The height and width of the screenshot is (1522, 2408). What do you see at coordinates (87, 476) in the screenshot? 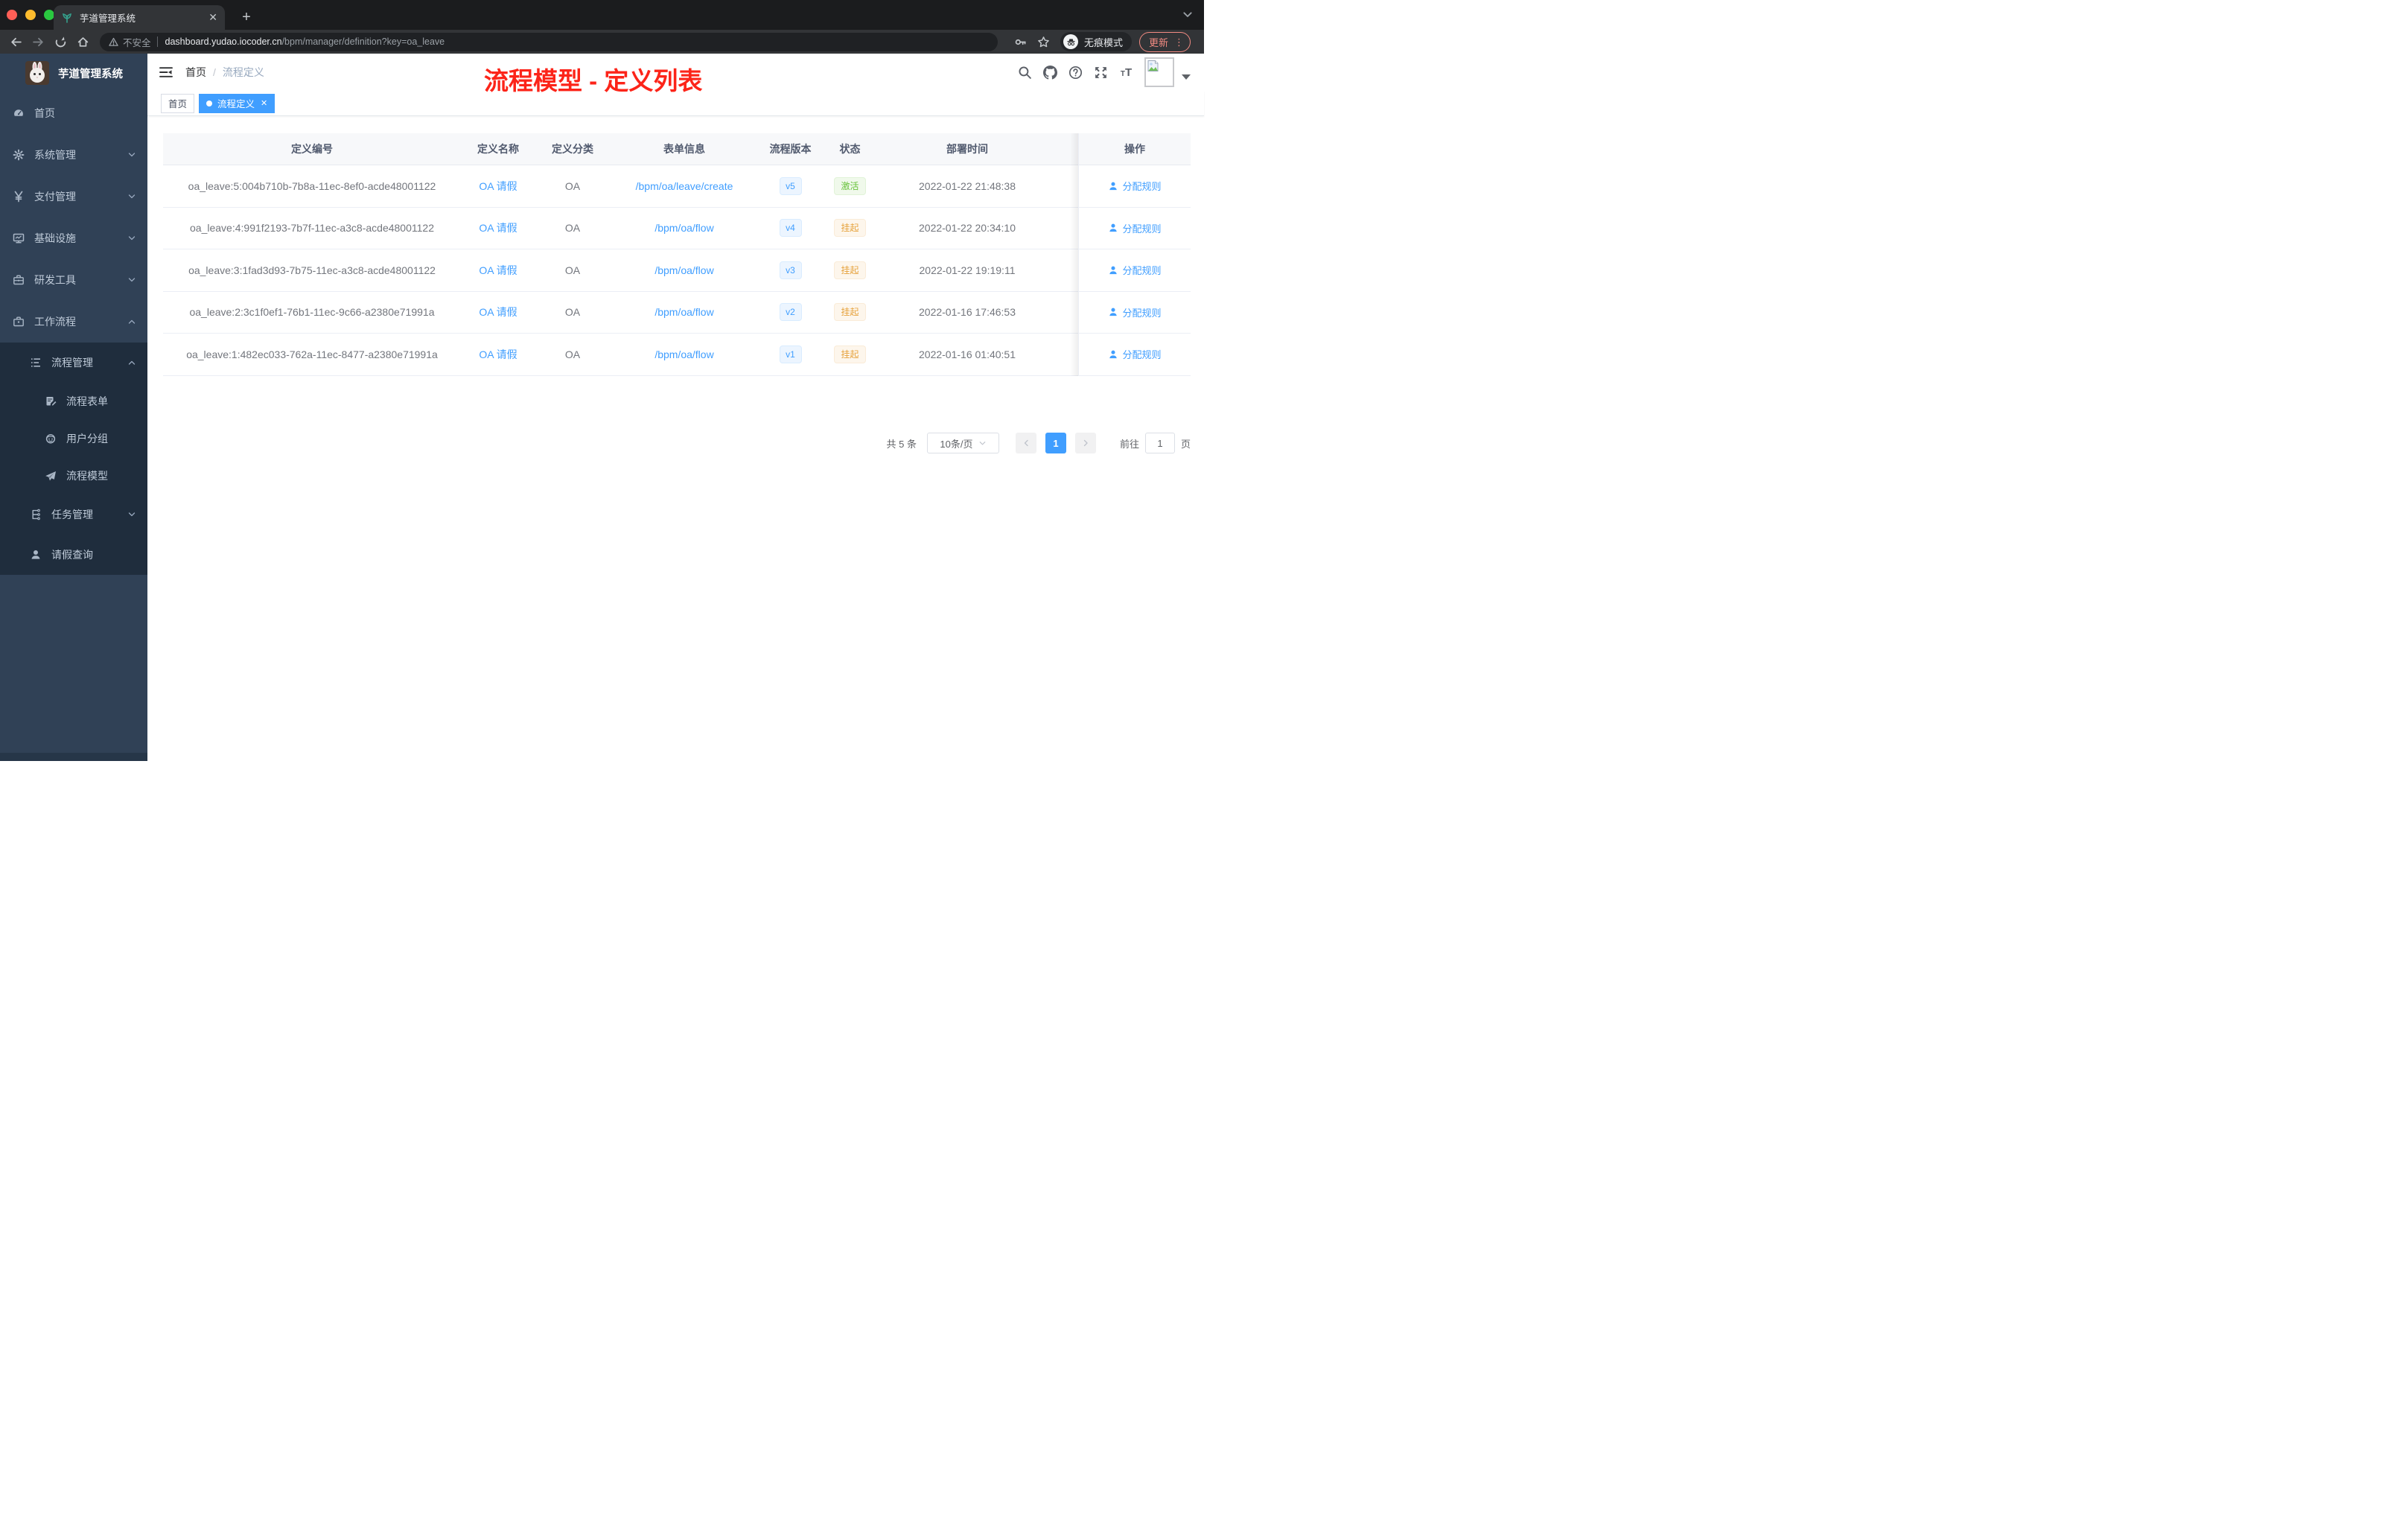
I see `sidebar-item-label: 流程模型` at bounding box center [87, 476].